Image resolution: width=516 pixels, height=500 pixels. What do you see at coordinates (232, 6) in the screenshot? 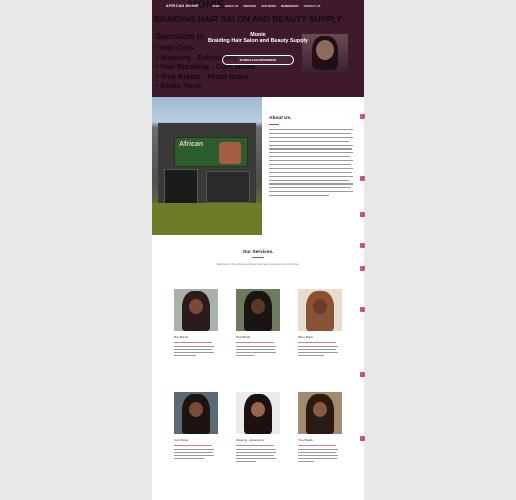
I see `nav-item-about: ABOUT US` at bounding box center [232, 6].